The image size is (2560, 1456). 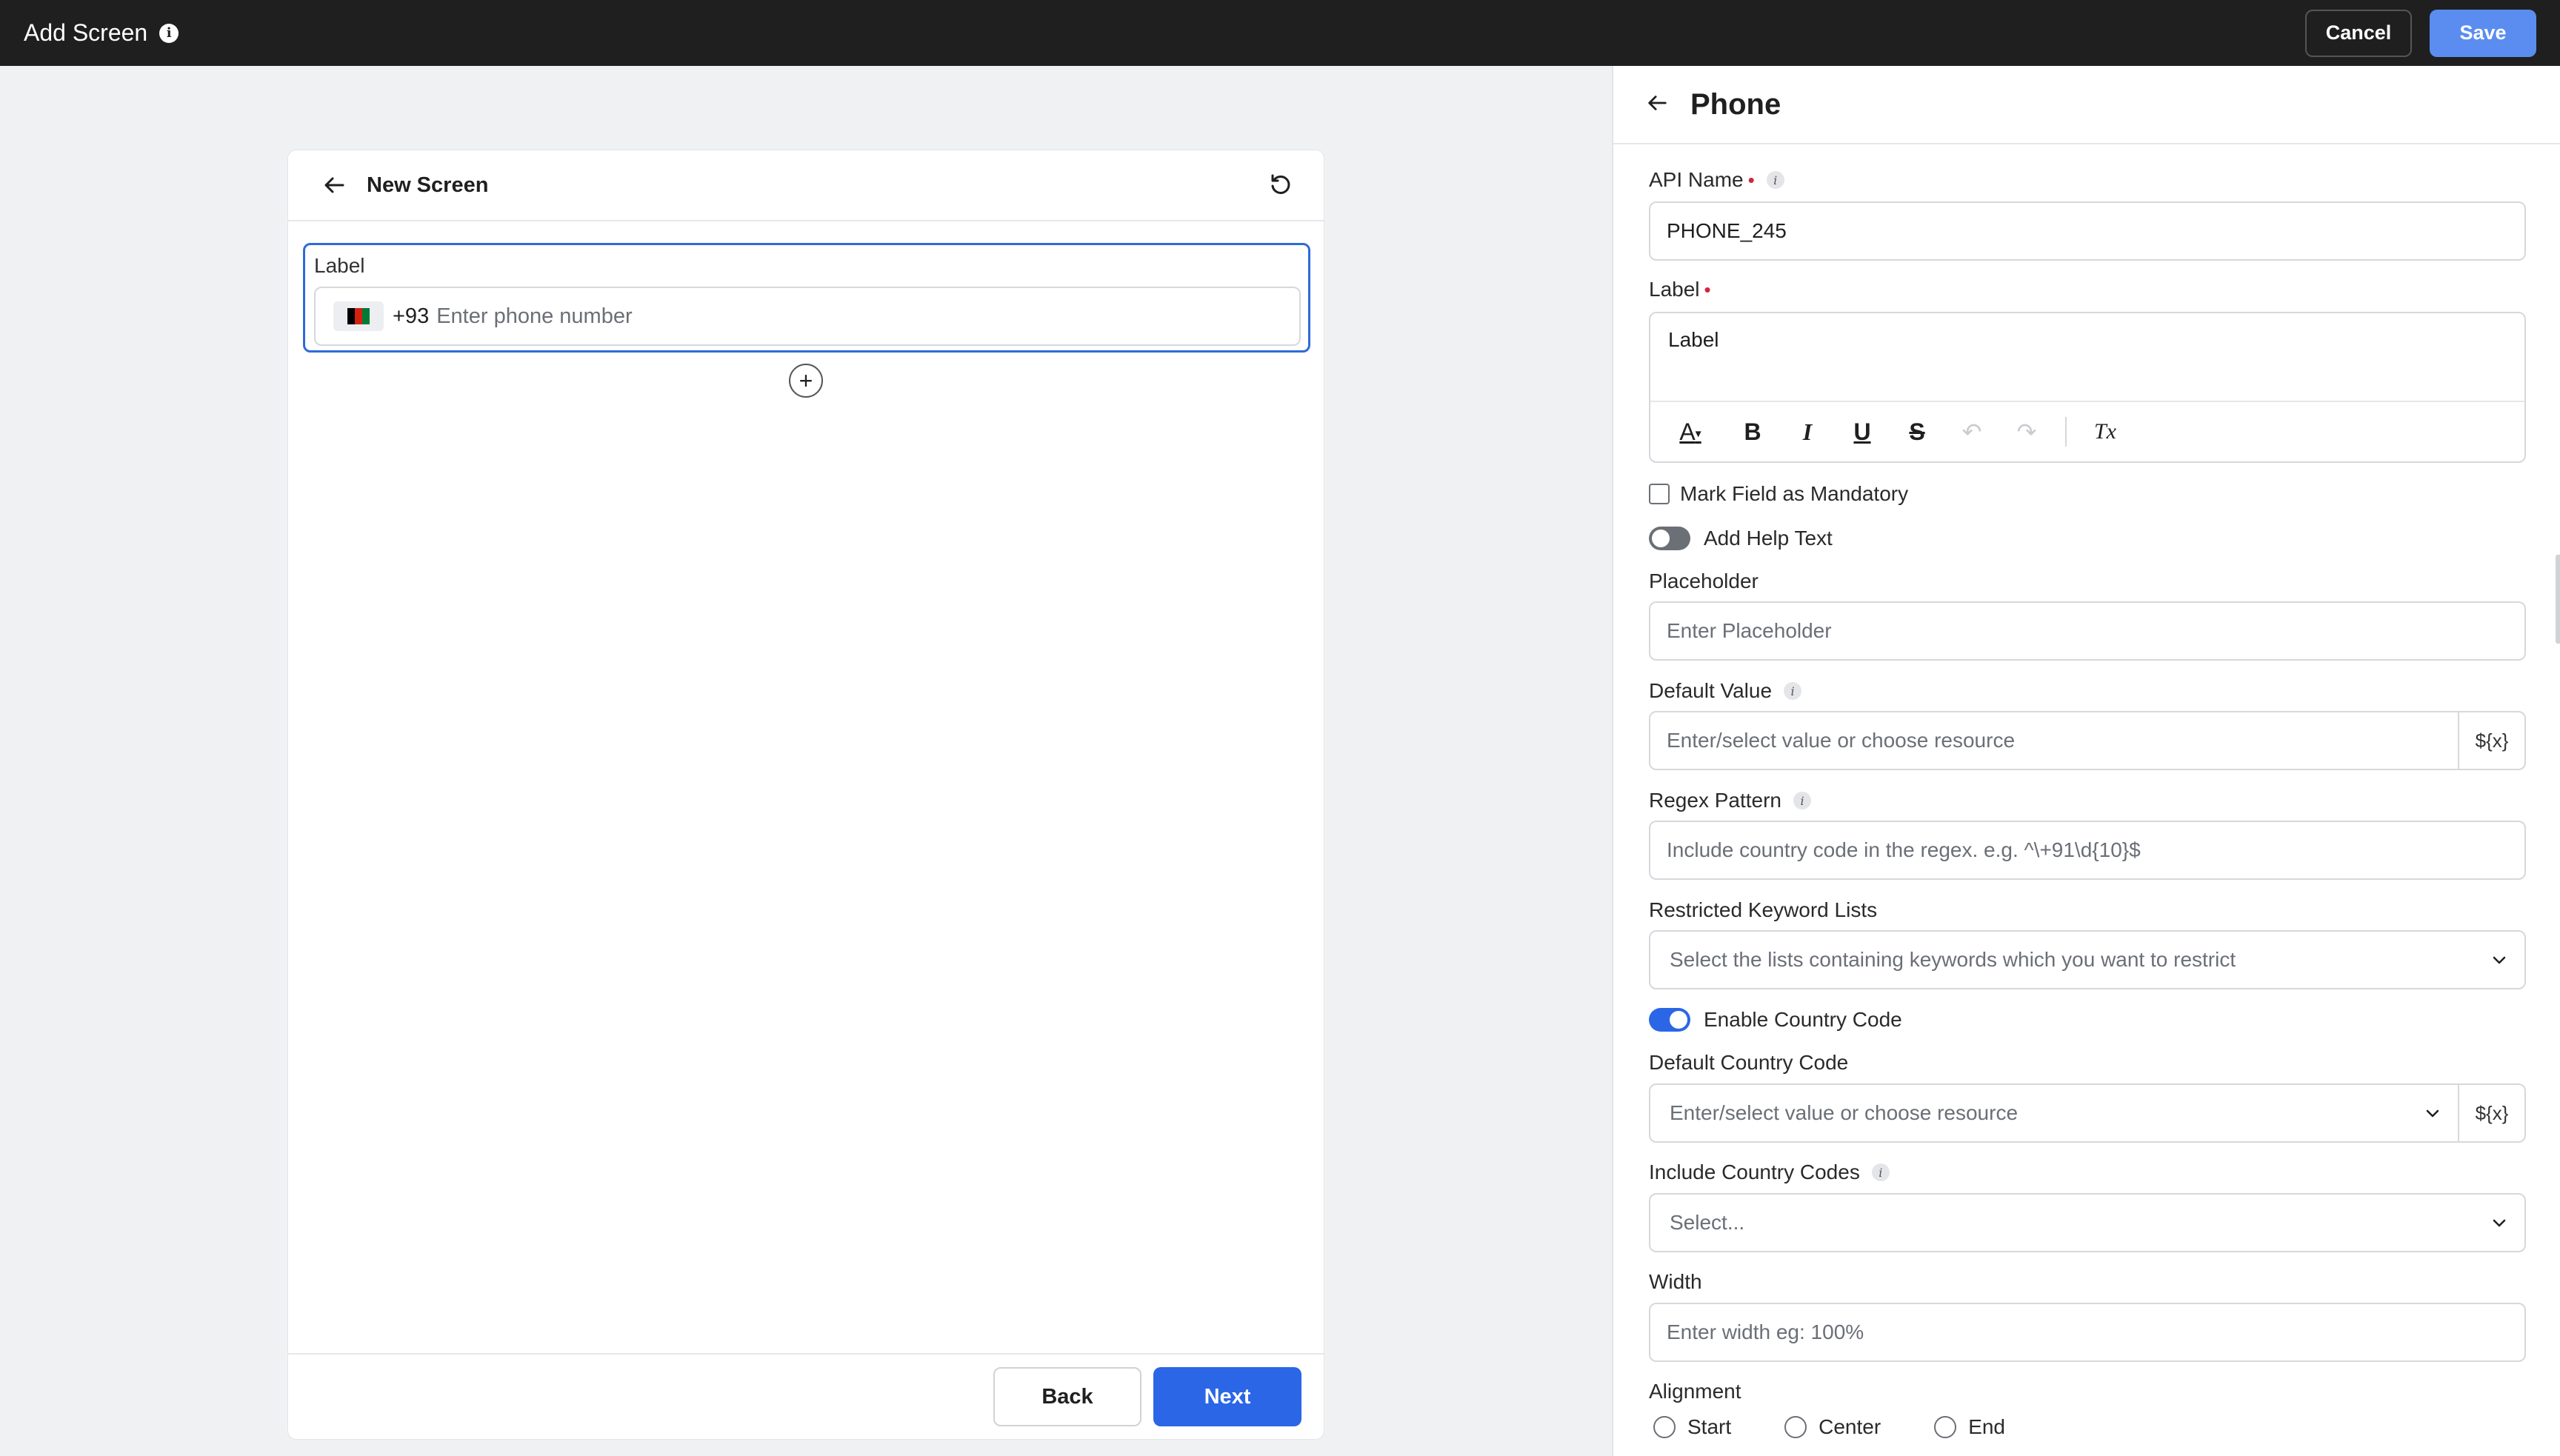 I want to click on alignment-label-text: Alignment, so click(x=1695, y=1391).